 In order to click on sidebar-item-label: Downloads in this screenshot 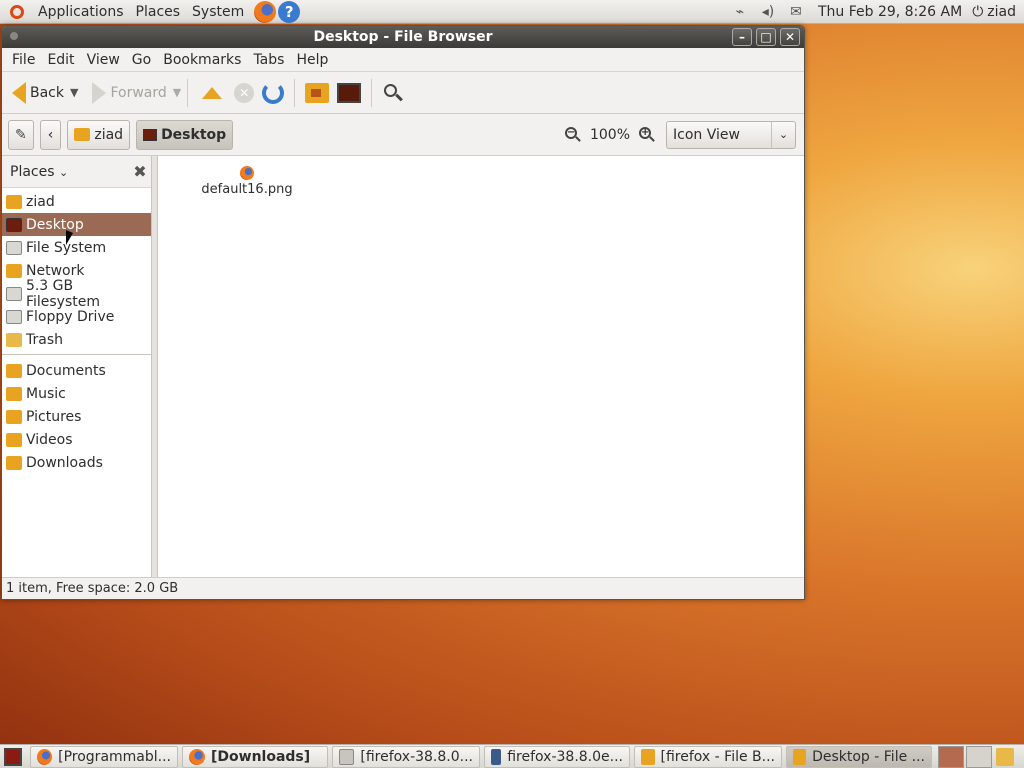, I will do `click(64, 462)`.